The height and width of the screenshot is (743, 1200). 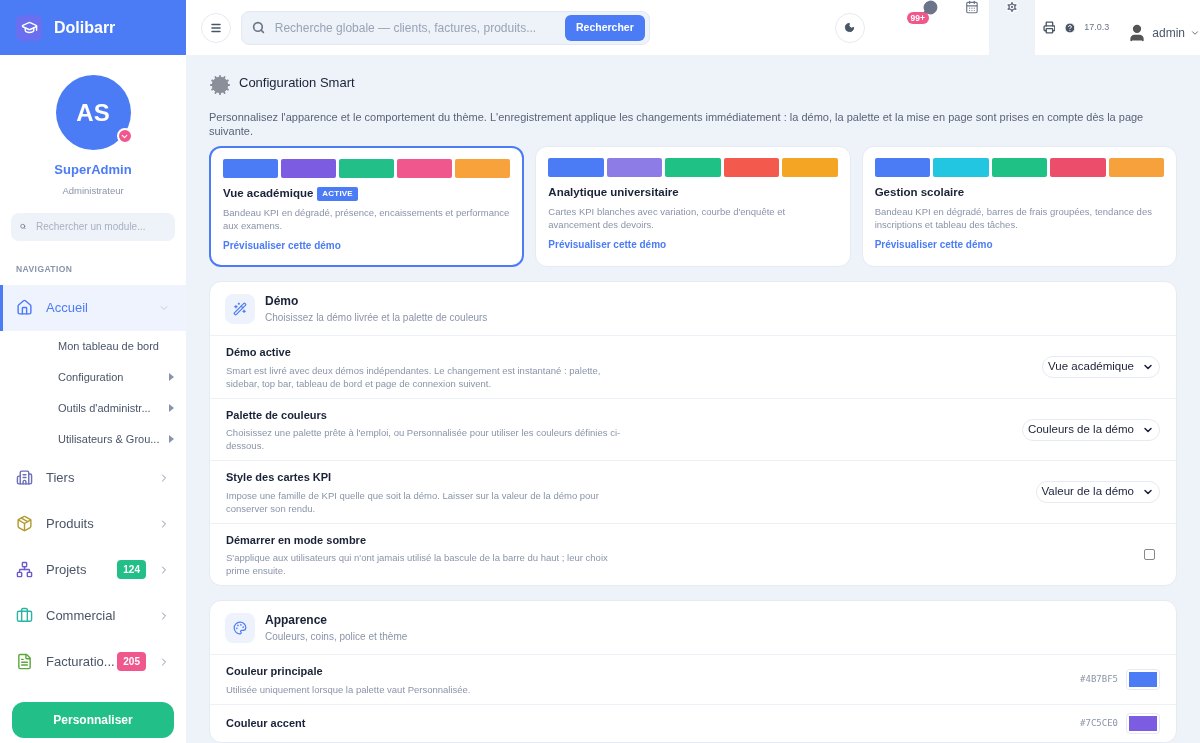 What do you see at coordinates (279, 478) in the screenshot?
I see `setting-label: Style des cartes KPI` at bounding box center [279, 478].